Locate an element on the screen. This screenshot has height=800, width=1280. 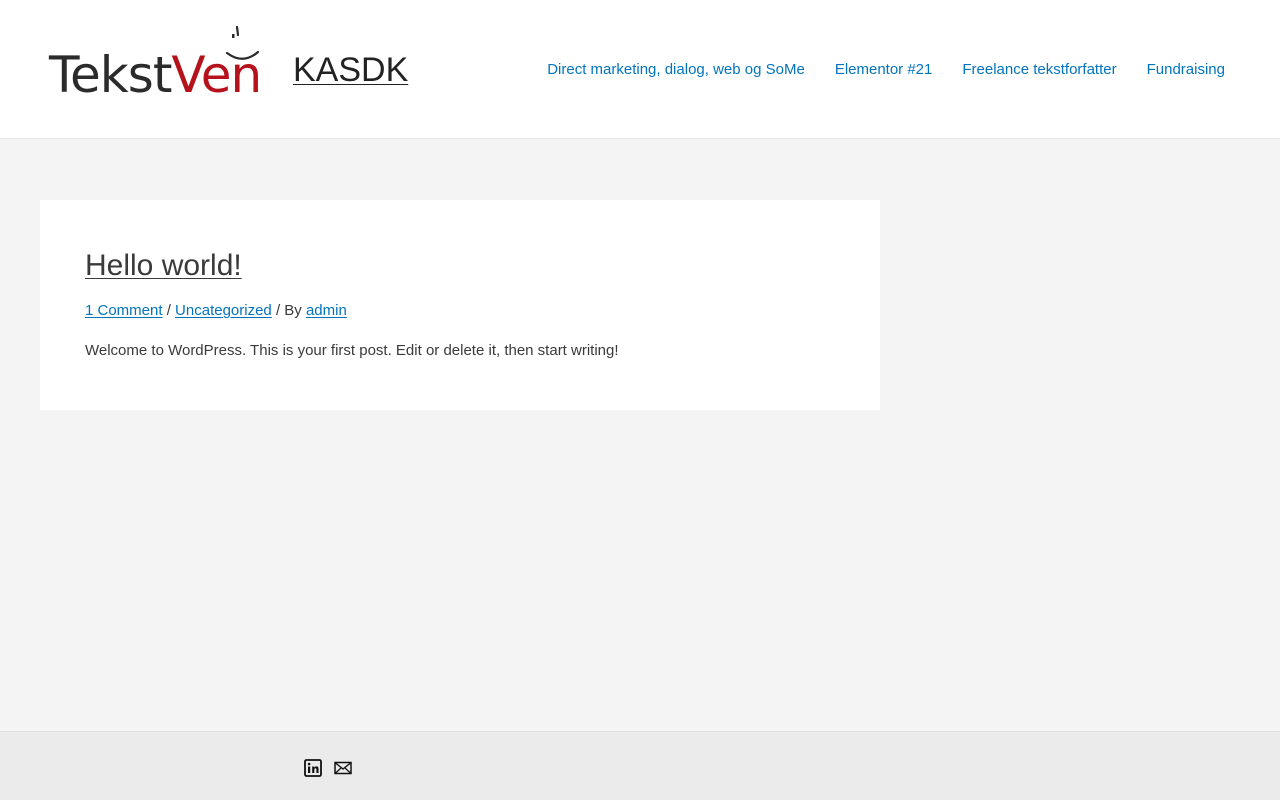
email-icon is located at coordinates (343, 768).